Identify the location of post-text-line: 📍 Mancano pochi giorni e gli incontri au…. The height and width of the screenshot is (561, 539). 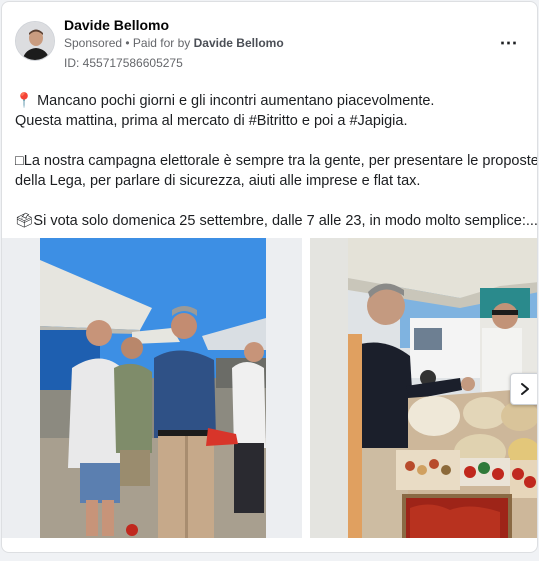
(225, 101).